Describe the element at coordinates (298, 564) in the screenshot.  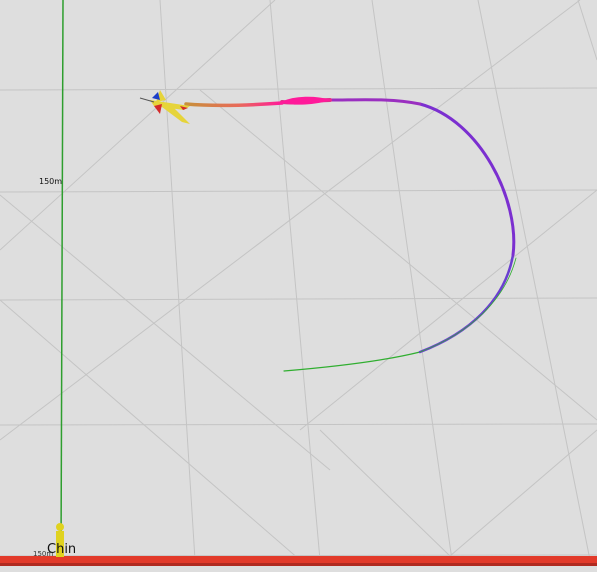
I see `runway-edge-shadow` at that location.